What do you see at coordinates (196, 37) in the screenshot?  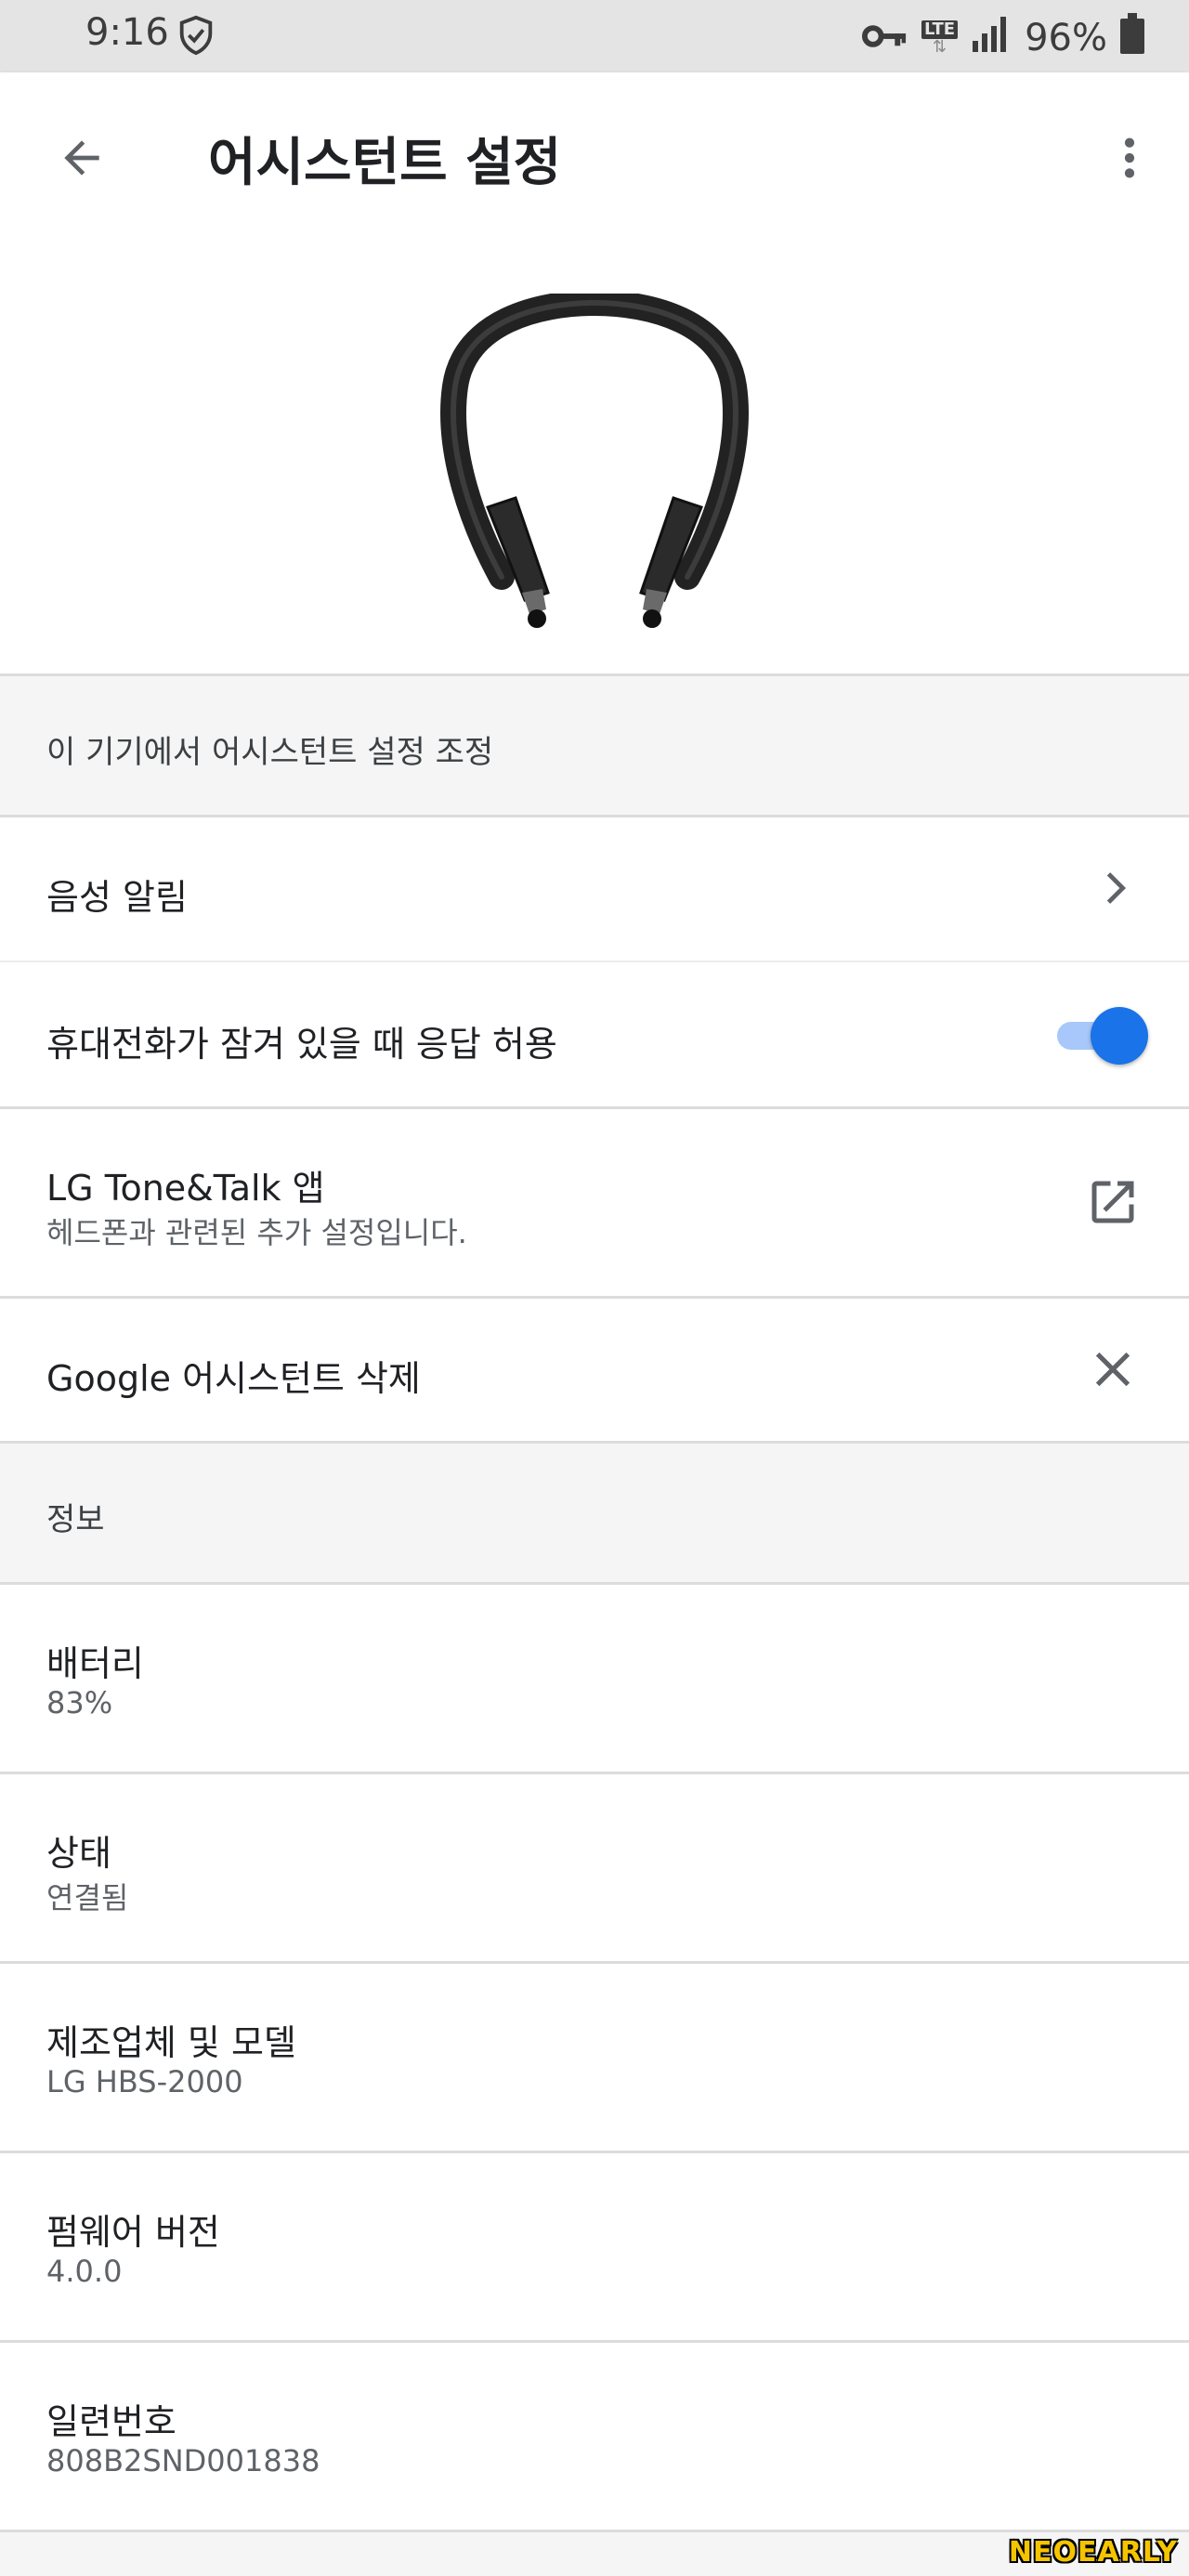 I see `shield-icon` at bounding box center [196, 37].